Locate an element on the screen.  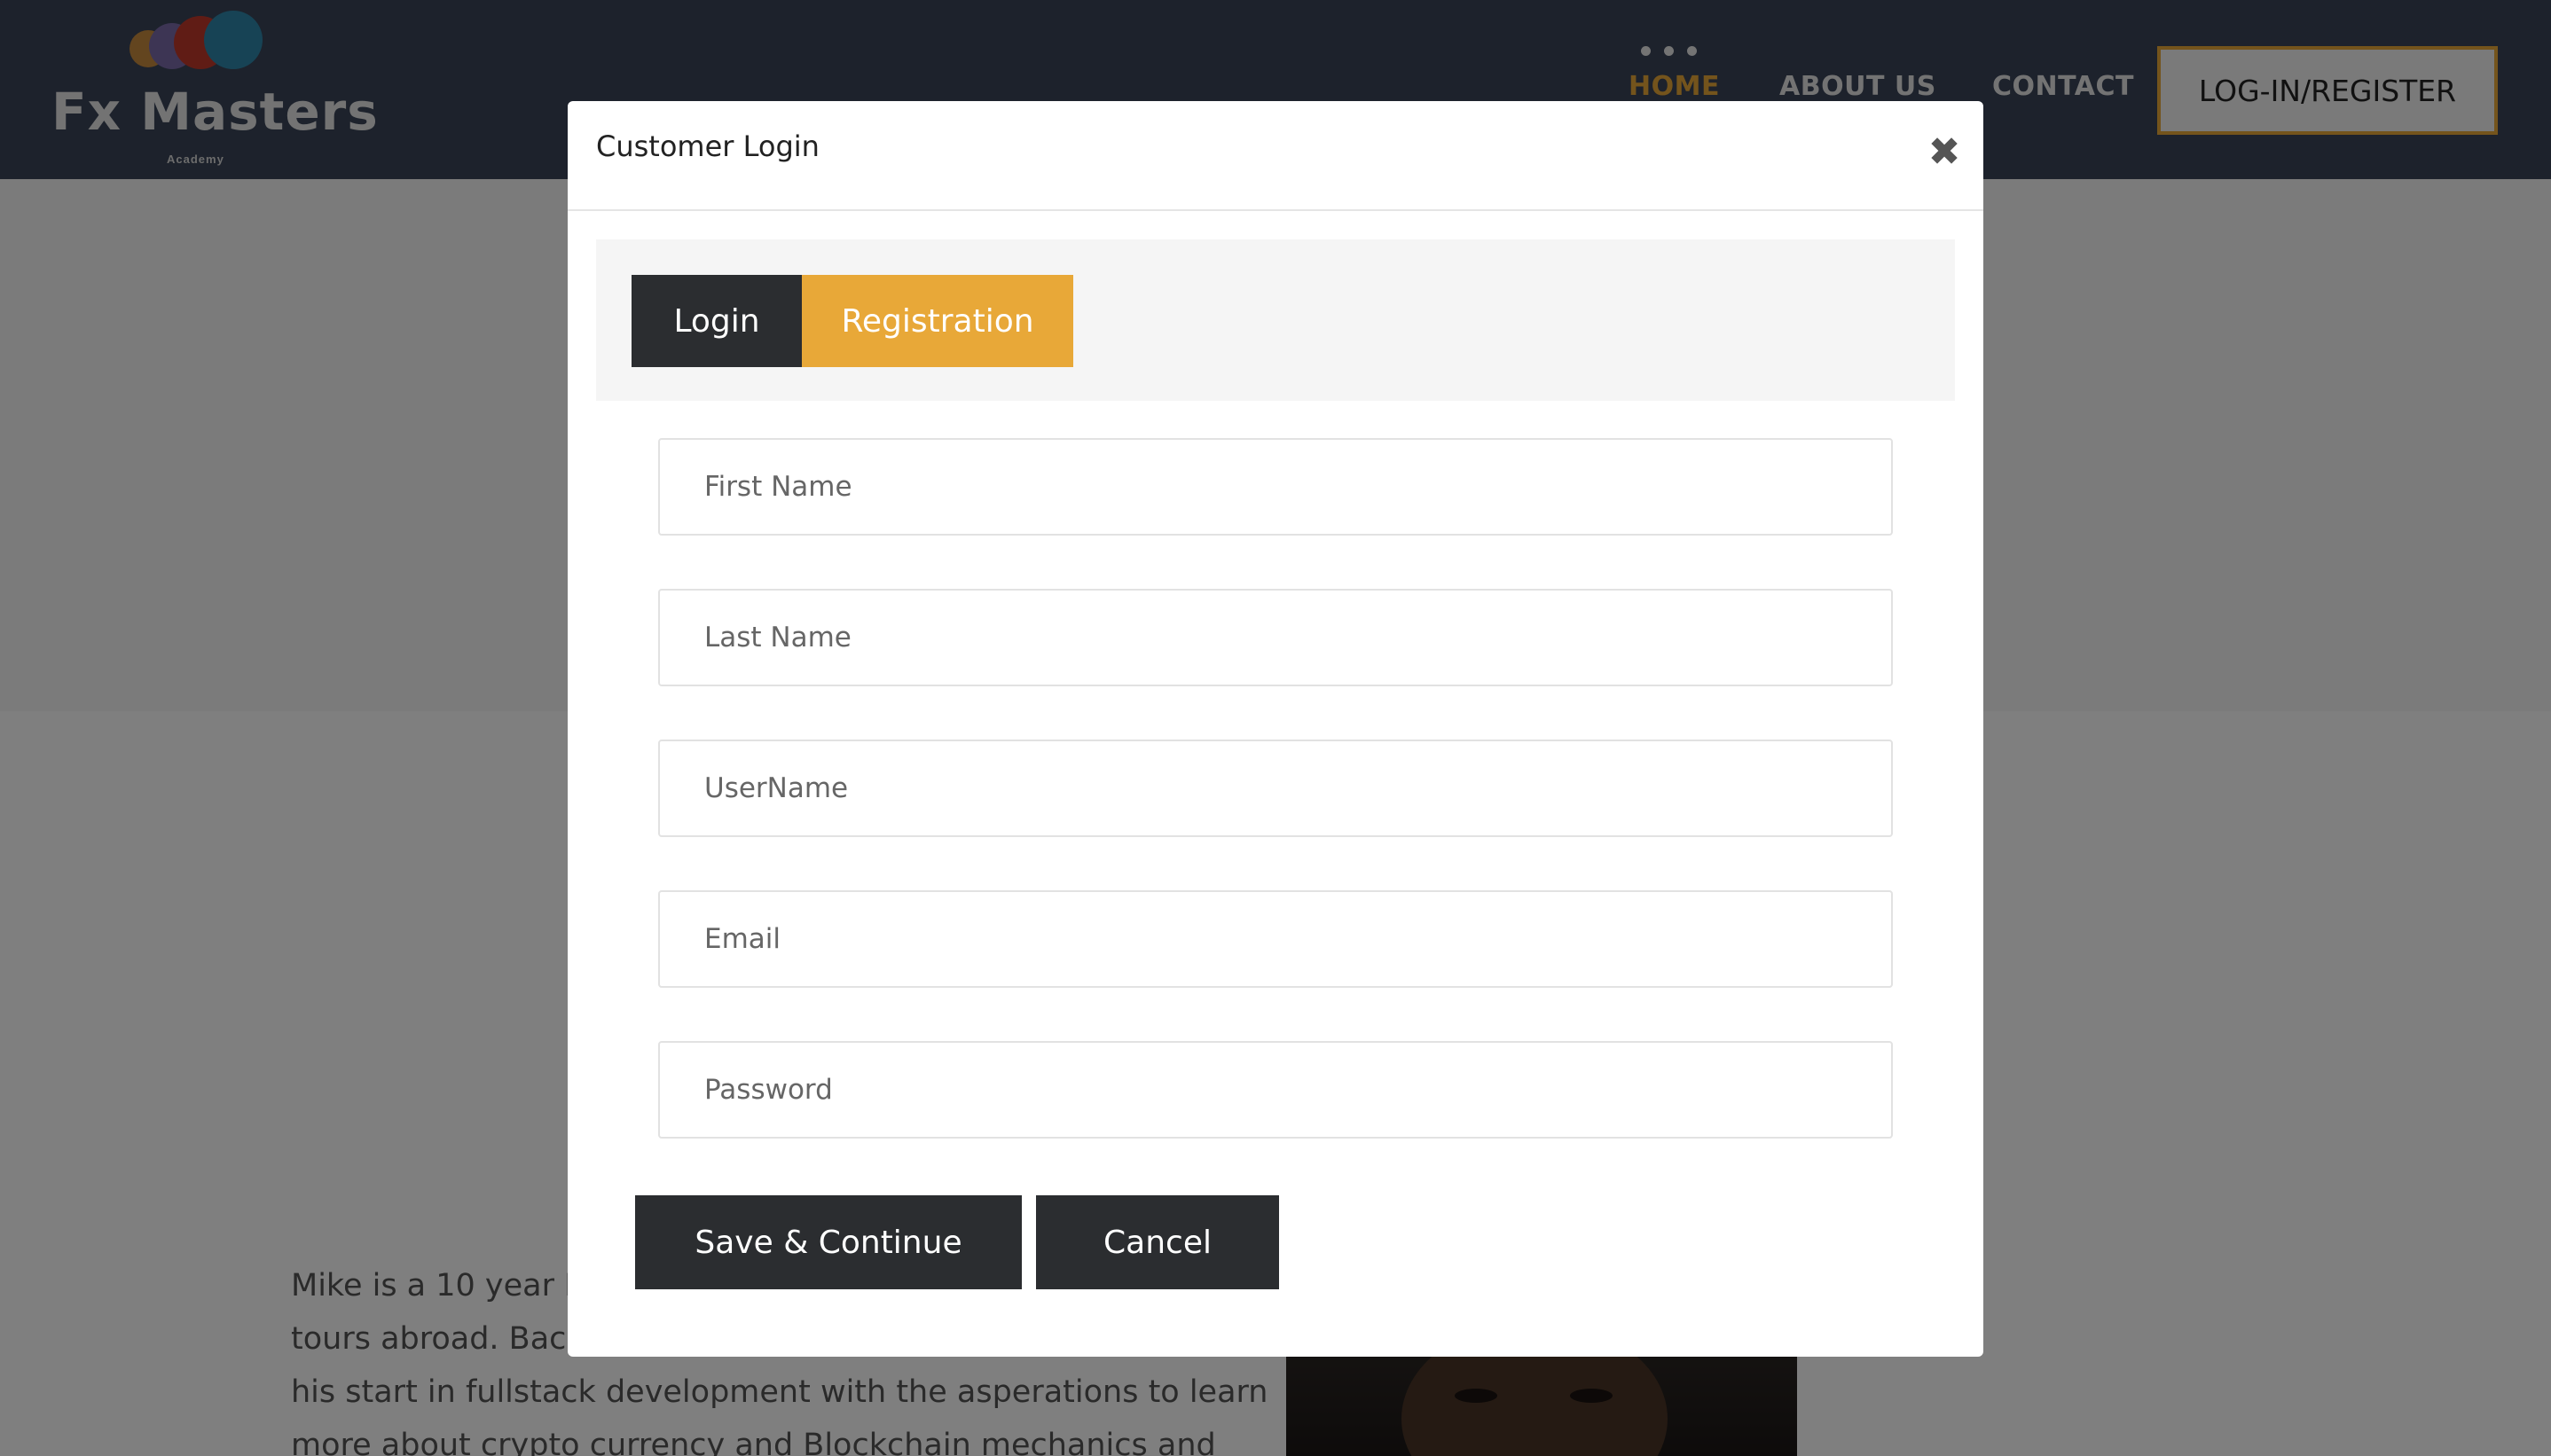
email-field is located at coordinates (1275, 939).